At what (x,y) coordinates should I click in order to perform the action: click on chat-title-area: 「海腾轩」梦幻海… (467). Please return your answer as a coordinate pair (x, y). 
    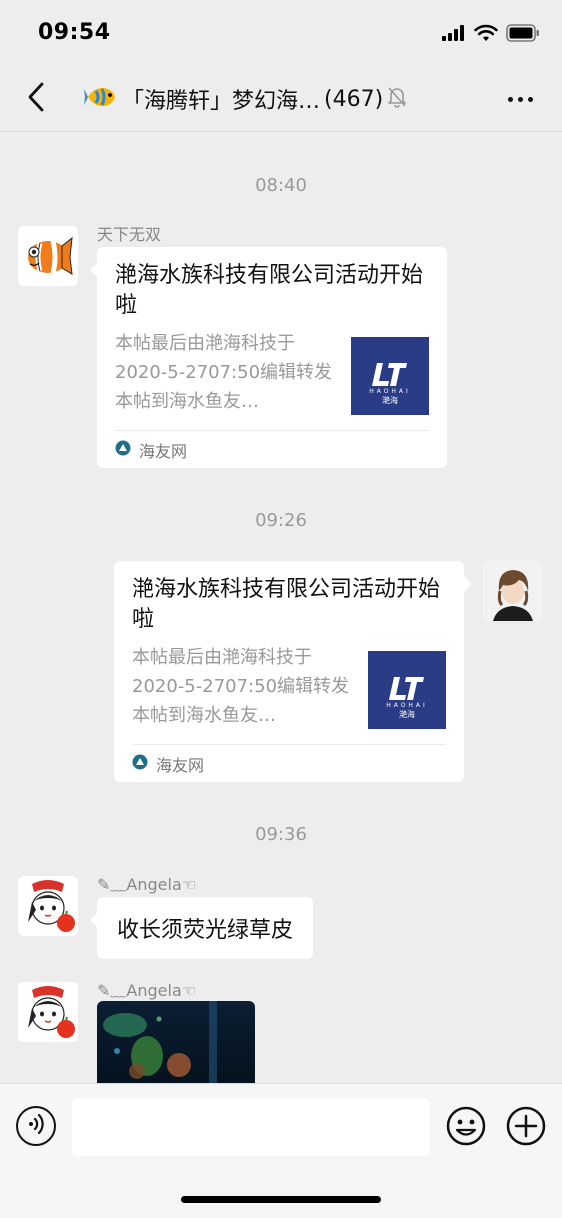
    Looking at the image, I should click on (245, 99).